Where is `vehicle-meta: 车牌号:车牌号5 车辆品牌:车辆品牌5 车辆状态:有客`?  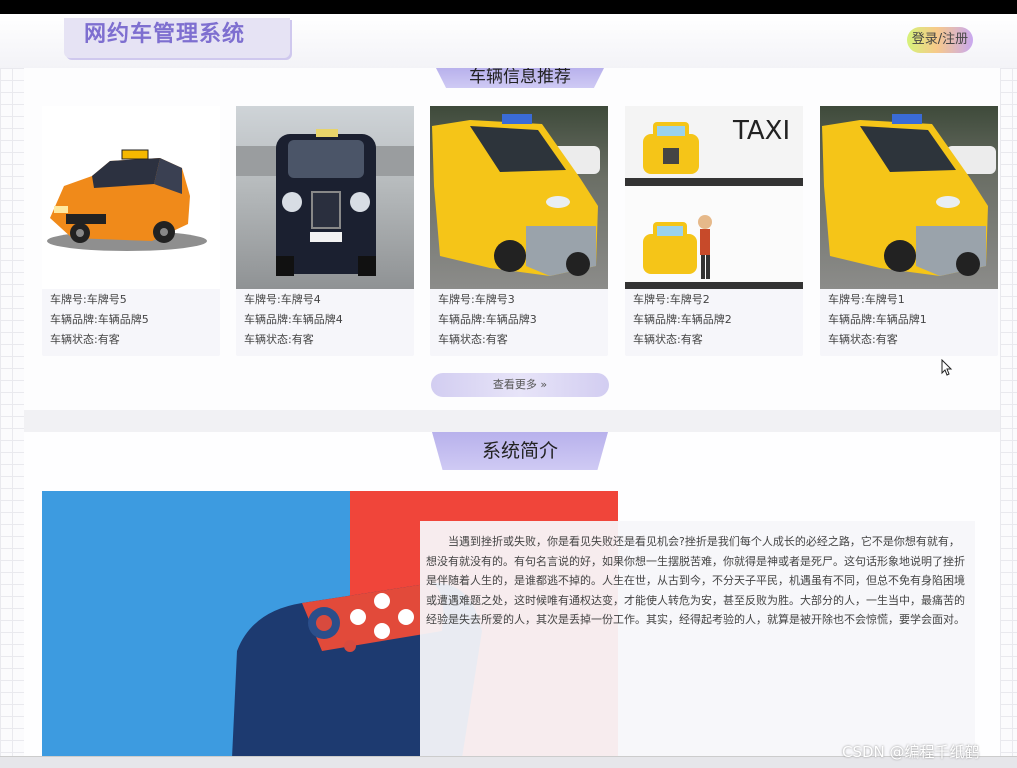 vehicle-meta: 车牌号:车牌号5 车辆品牌:车辆品牌5 车辆状态:有客 is located at coordinates (99, 320).